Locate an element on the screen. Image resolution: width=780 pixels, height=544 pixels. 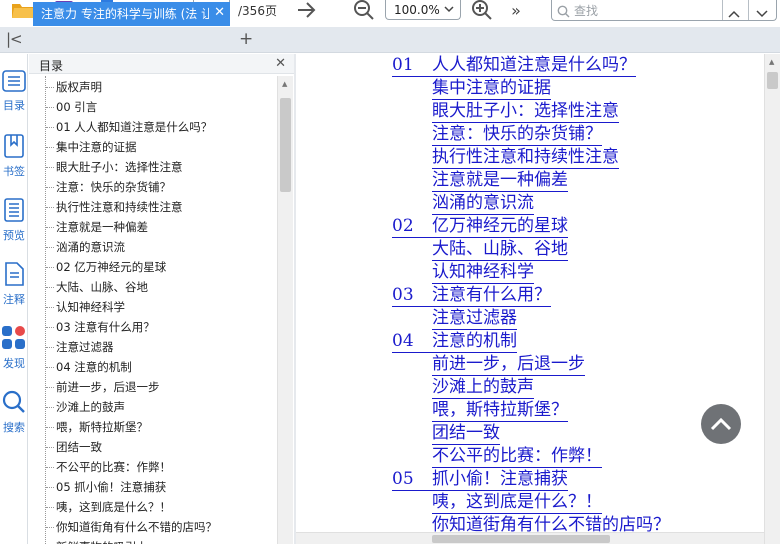
toc-link: 注意就是一种偏差 is located at coordinates (500, 180).